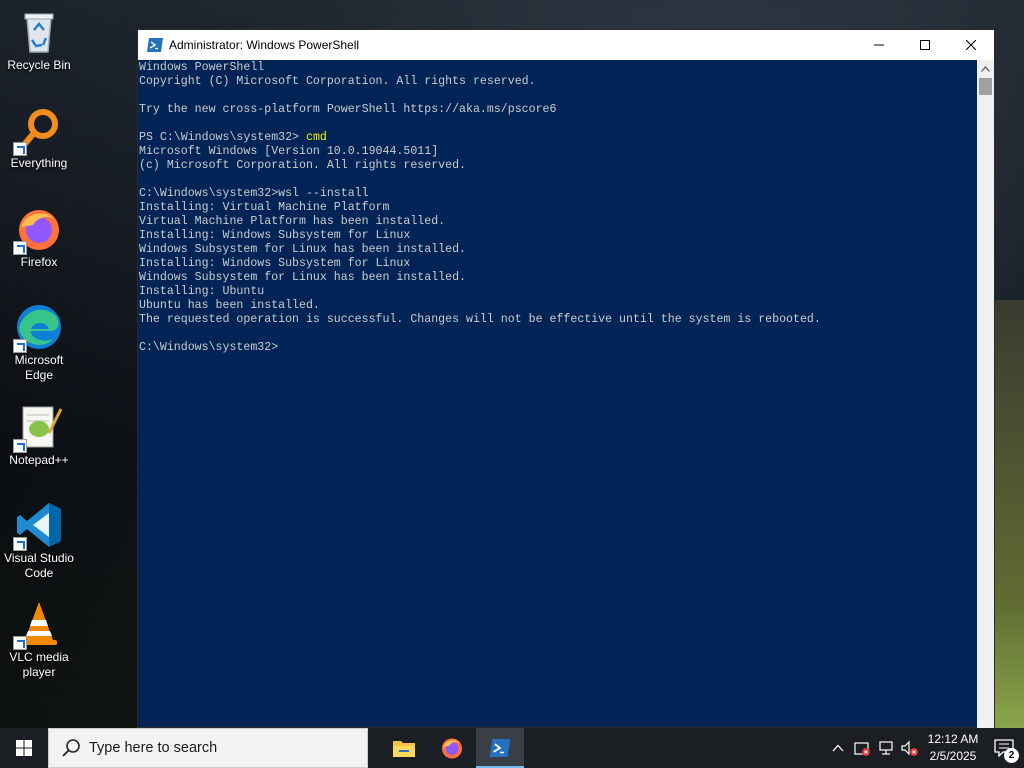  I want to click on console-line: C:\Windows\system32>, so click(209, 347).